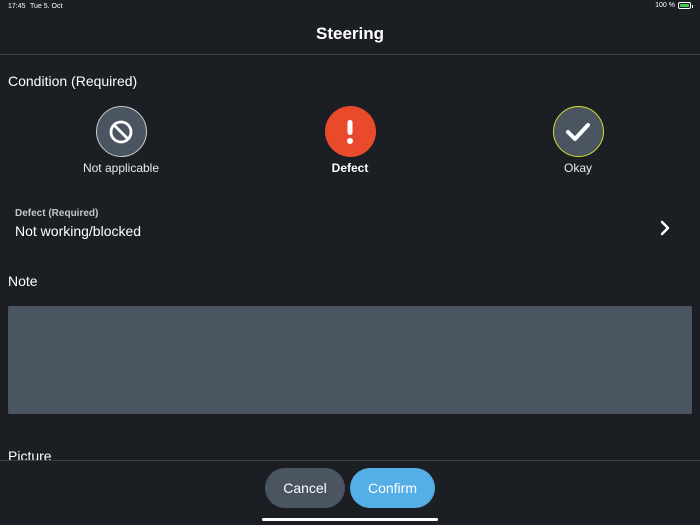 The image size is (700, 525). I want to click on prohibited-icon, so click(121, 131).